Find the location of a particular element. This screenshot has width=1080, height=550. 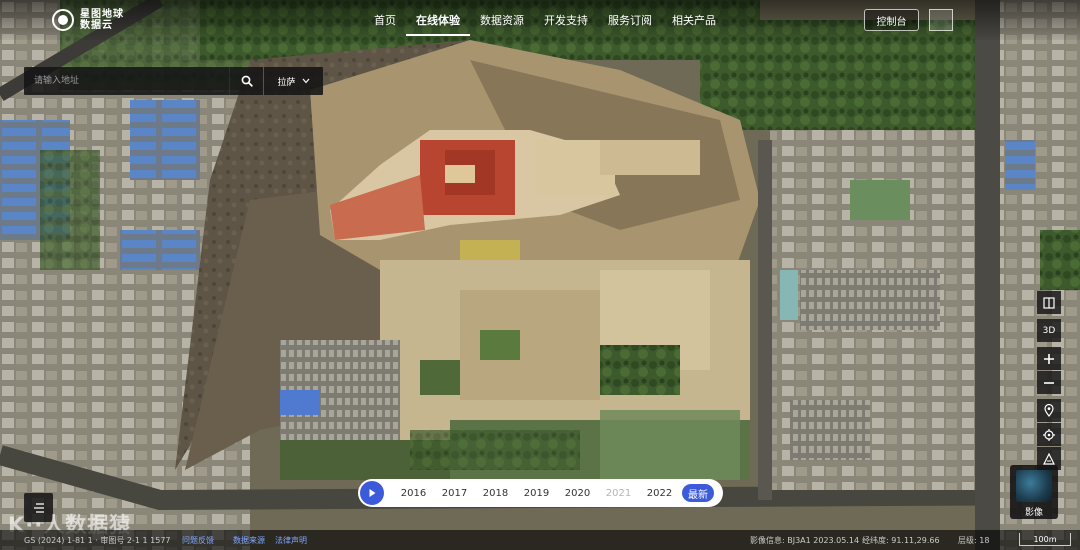

layer-thumbnail is located at coordinates (1034, 486).